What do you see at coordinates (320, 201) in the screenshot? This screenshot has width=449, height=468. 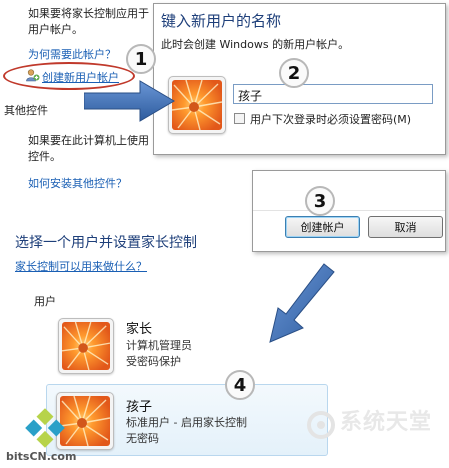 I see `step-3-badge: 3` at bounding box center [320, 201].